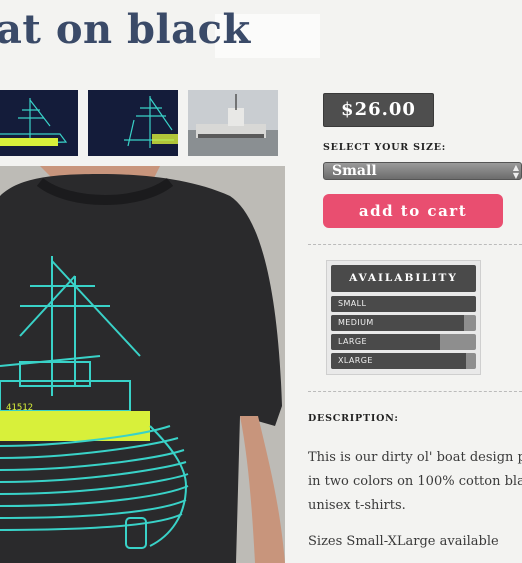 This screenshot has width=522, height=563. I want to click on availability-bar-small: SMALL, so click(403, 304).